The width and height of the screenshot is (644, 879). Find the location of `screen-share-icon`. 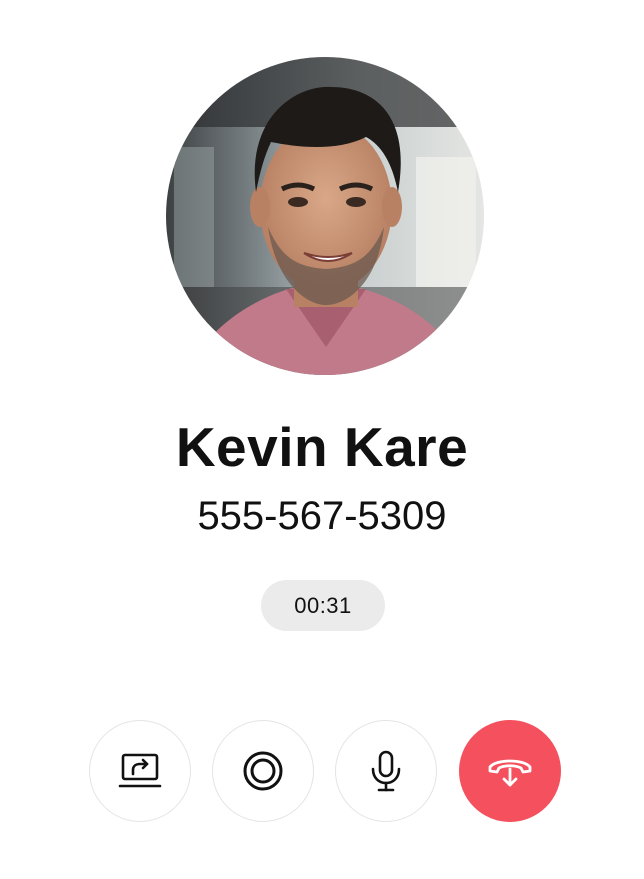

screen-share-icon is located at coordinates (140, 771).